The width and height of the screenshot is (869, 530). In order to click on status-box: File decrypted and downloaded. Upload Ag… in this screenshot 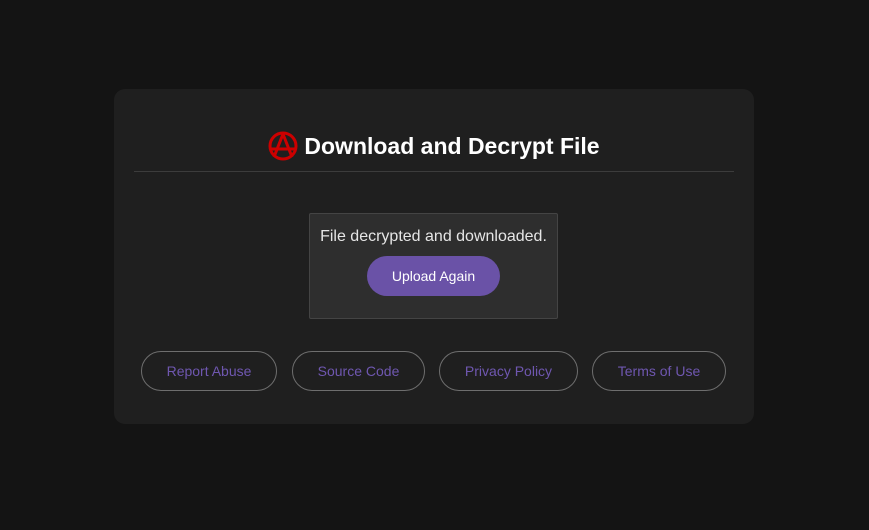, I will do `click(433, 266)`.